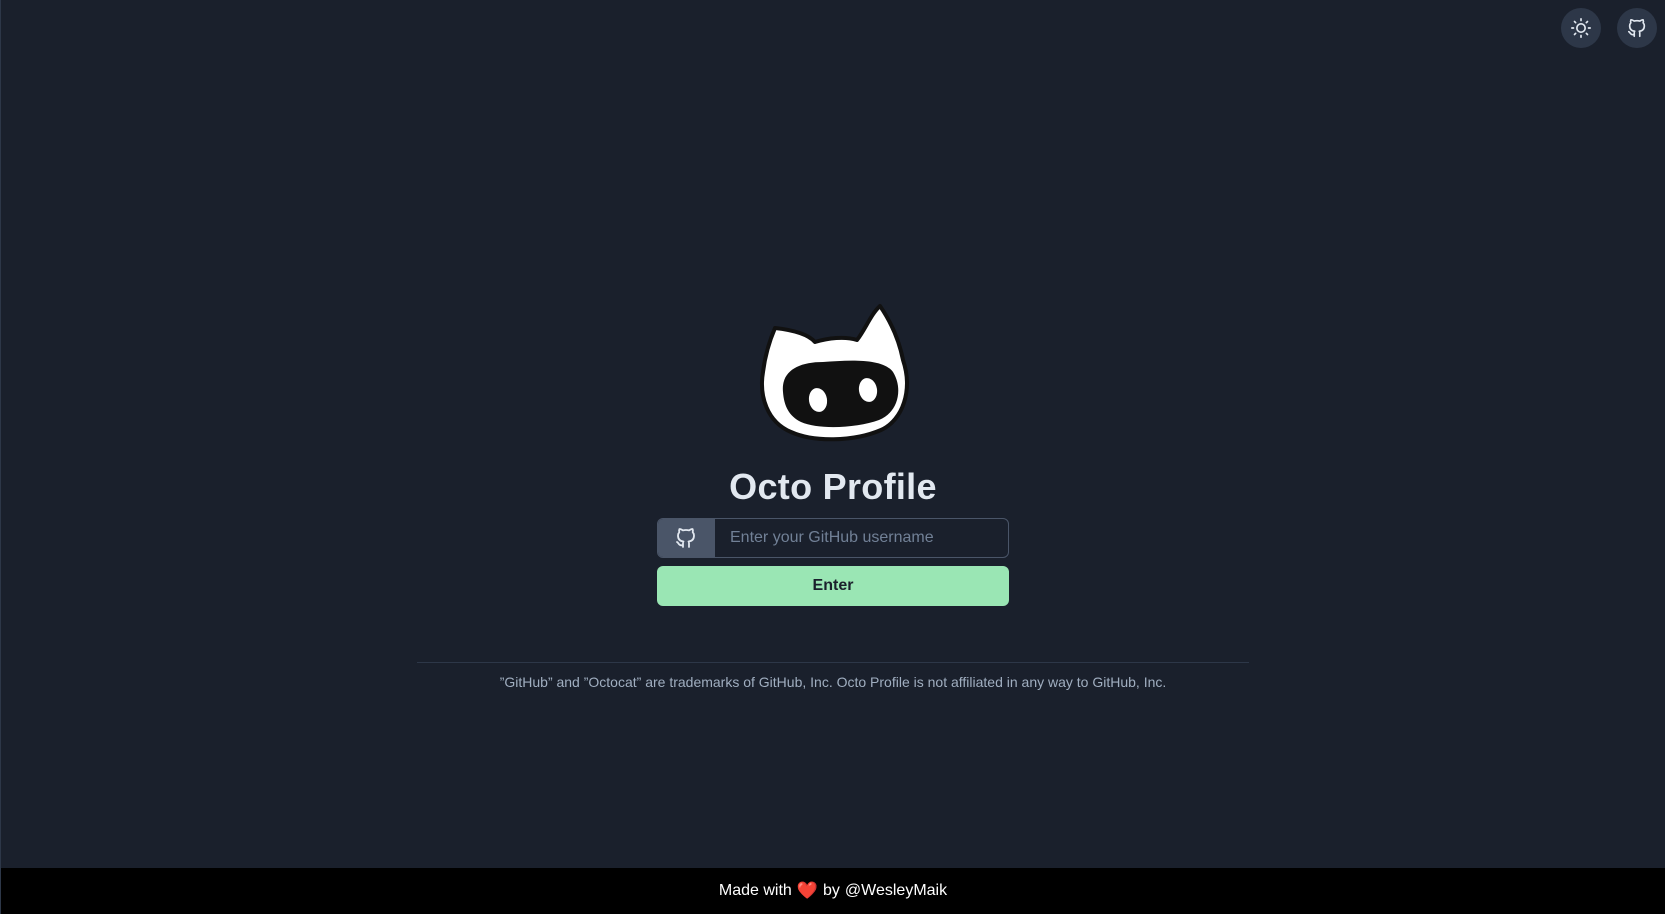 This screenshot has height=914, width=1665. What do you see at coordinates (833, 486) in the screenshot?
I see `page-title: Octo Profile` at bounding box center [833, 486].